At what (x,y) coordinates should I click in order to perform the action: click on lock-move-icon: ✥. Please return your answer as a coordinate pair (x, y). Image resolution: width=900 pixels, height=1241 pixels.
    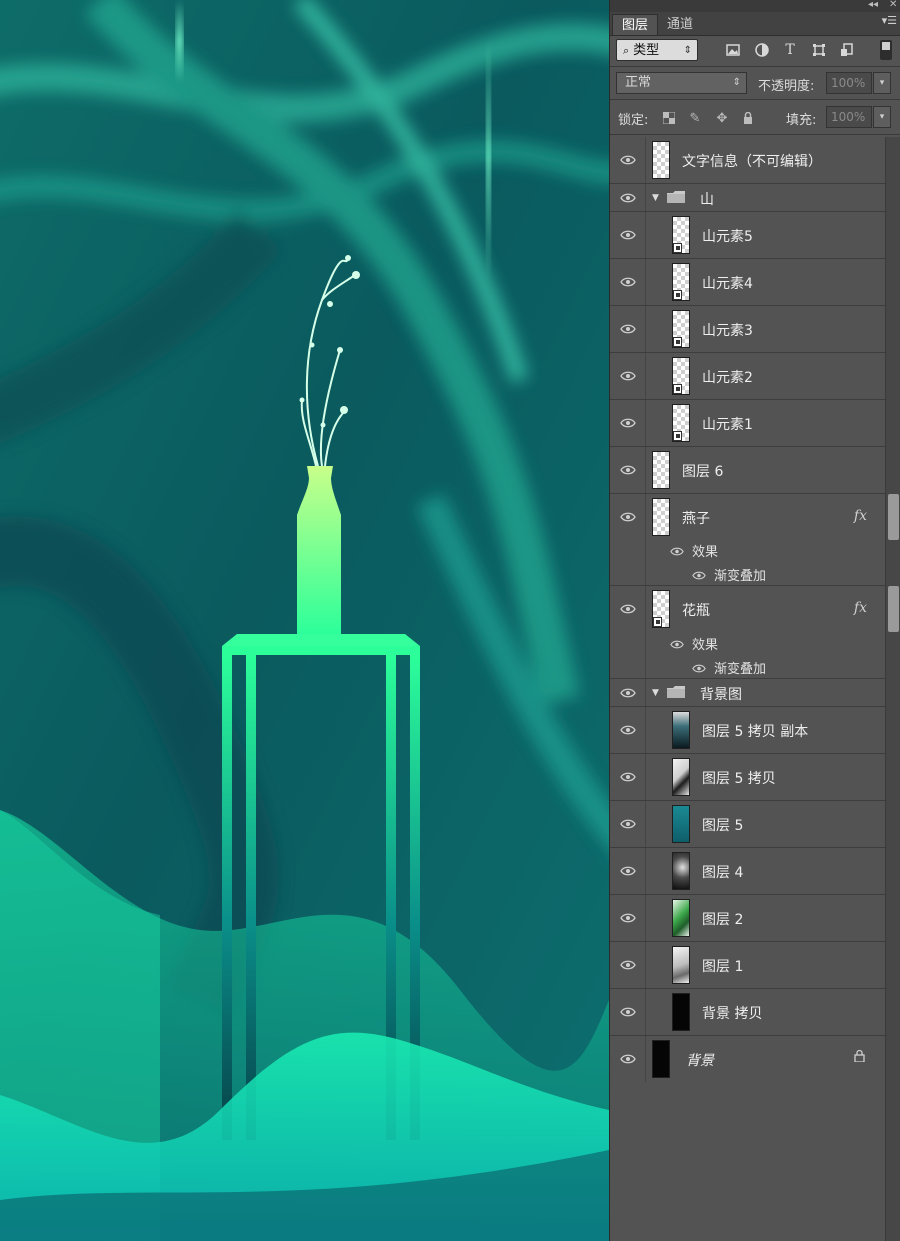
    Looking at the image, I should click on (722, 118).